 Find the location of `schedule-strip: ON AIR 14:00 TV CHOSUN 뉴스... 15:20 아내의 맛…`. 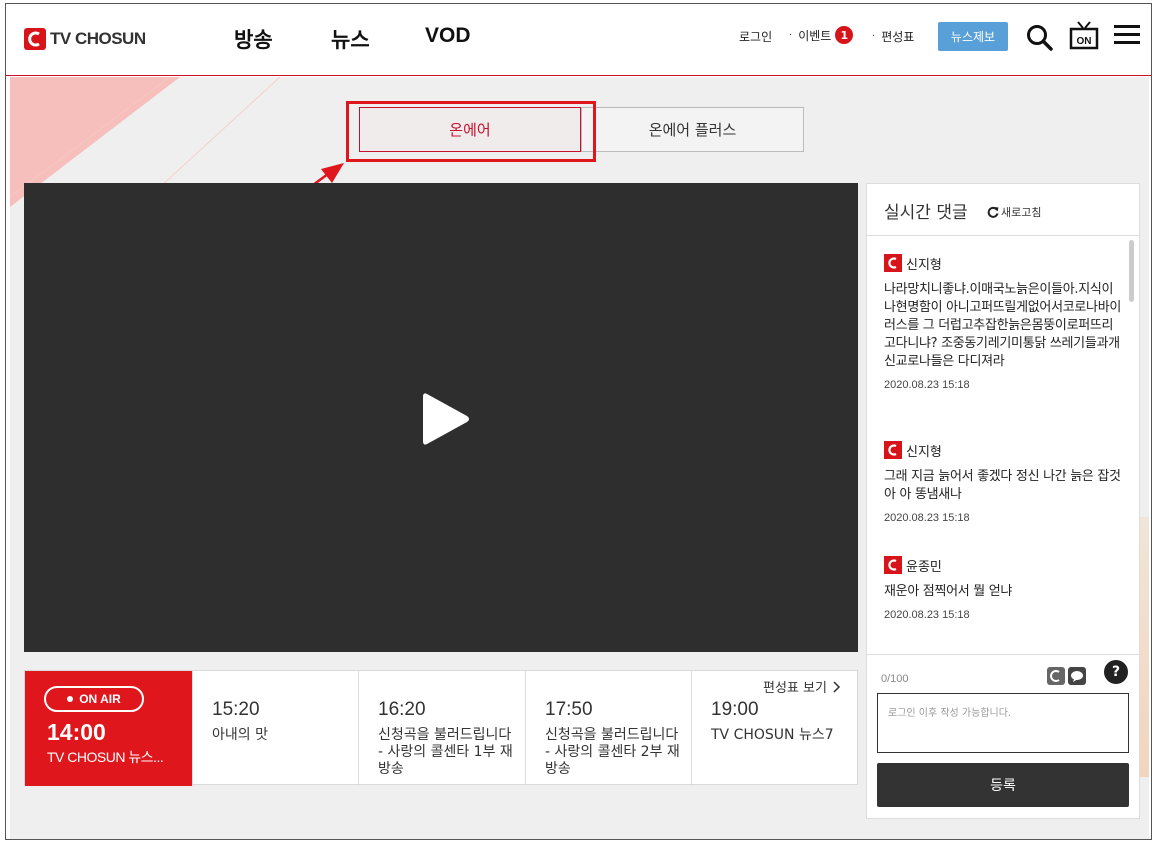

schedule-strip: ON AIR 14:00 TV CHOSUN 뉴스... 15:20 아내의 맛… is located at coordinates (441, 728).